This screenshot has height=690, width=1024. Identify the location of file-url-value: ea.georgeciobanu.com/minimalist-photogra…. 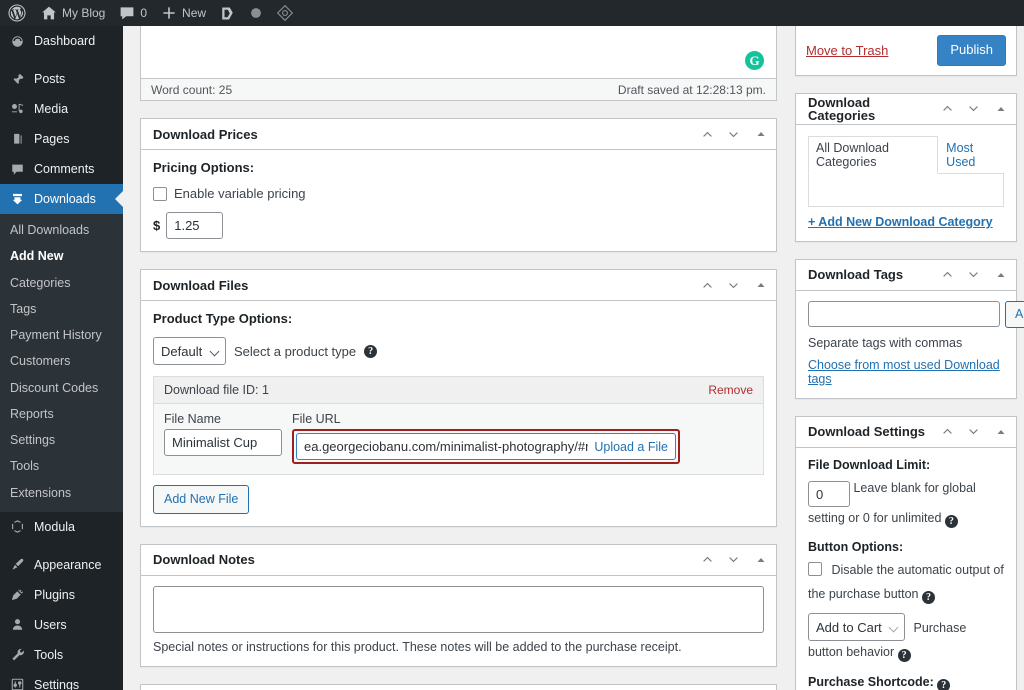
(446, 446).